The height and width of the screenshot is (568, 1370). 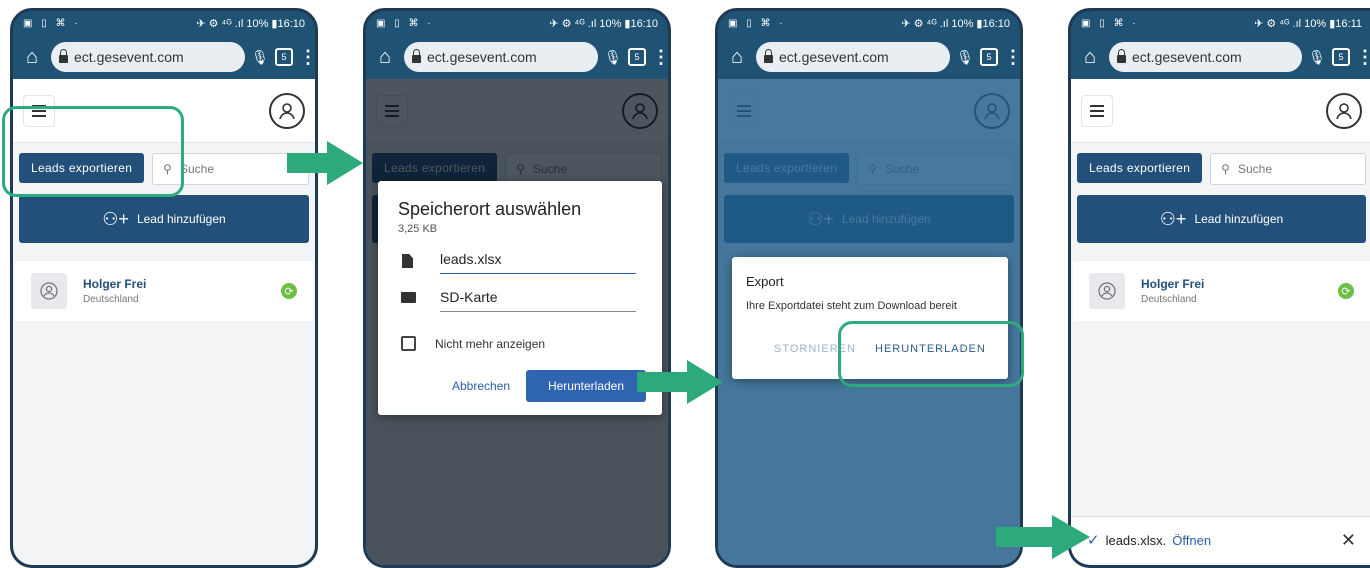 I want to click on status-bar: ▣ ▯ ⌘ · ✈ ⚙ ⁴ᴳ .ıl 10% ▮16:11, so click(x=1221, y=23).